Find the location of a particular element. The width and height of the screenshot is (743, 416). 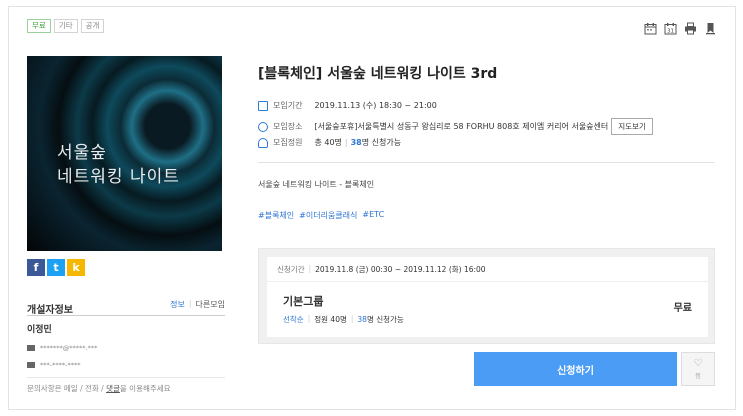

capacity-available-suffix: 명 신청가능 is located at coordinates (381, 142).